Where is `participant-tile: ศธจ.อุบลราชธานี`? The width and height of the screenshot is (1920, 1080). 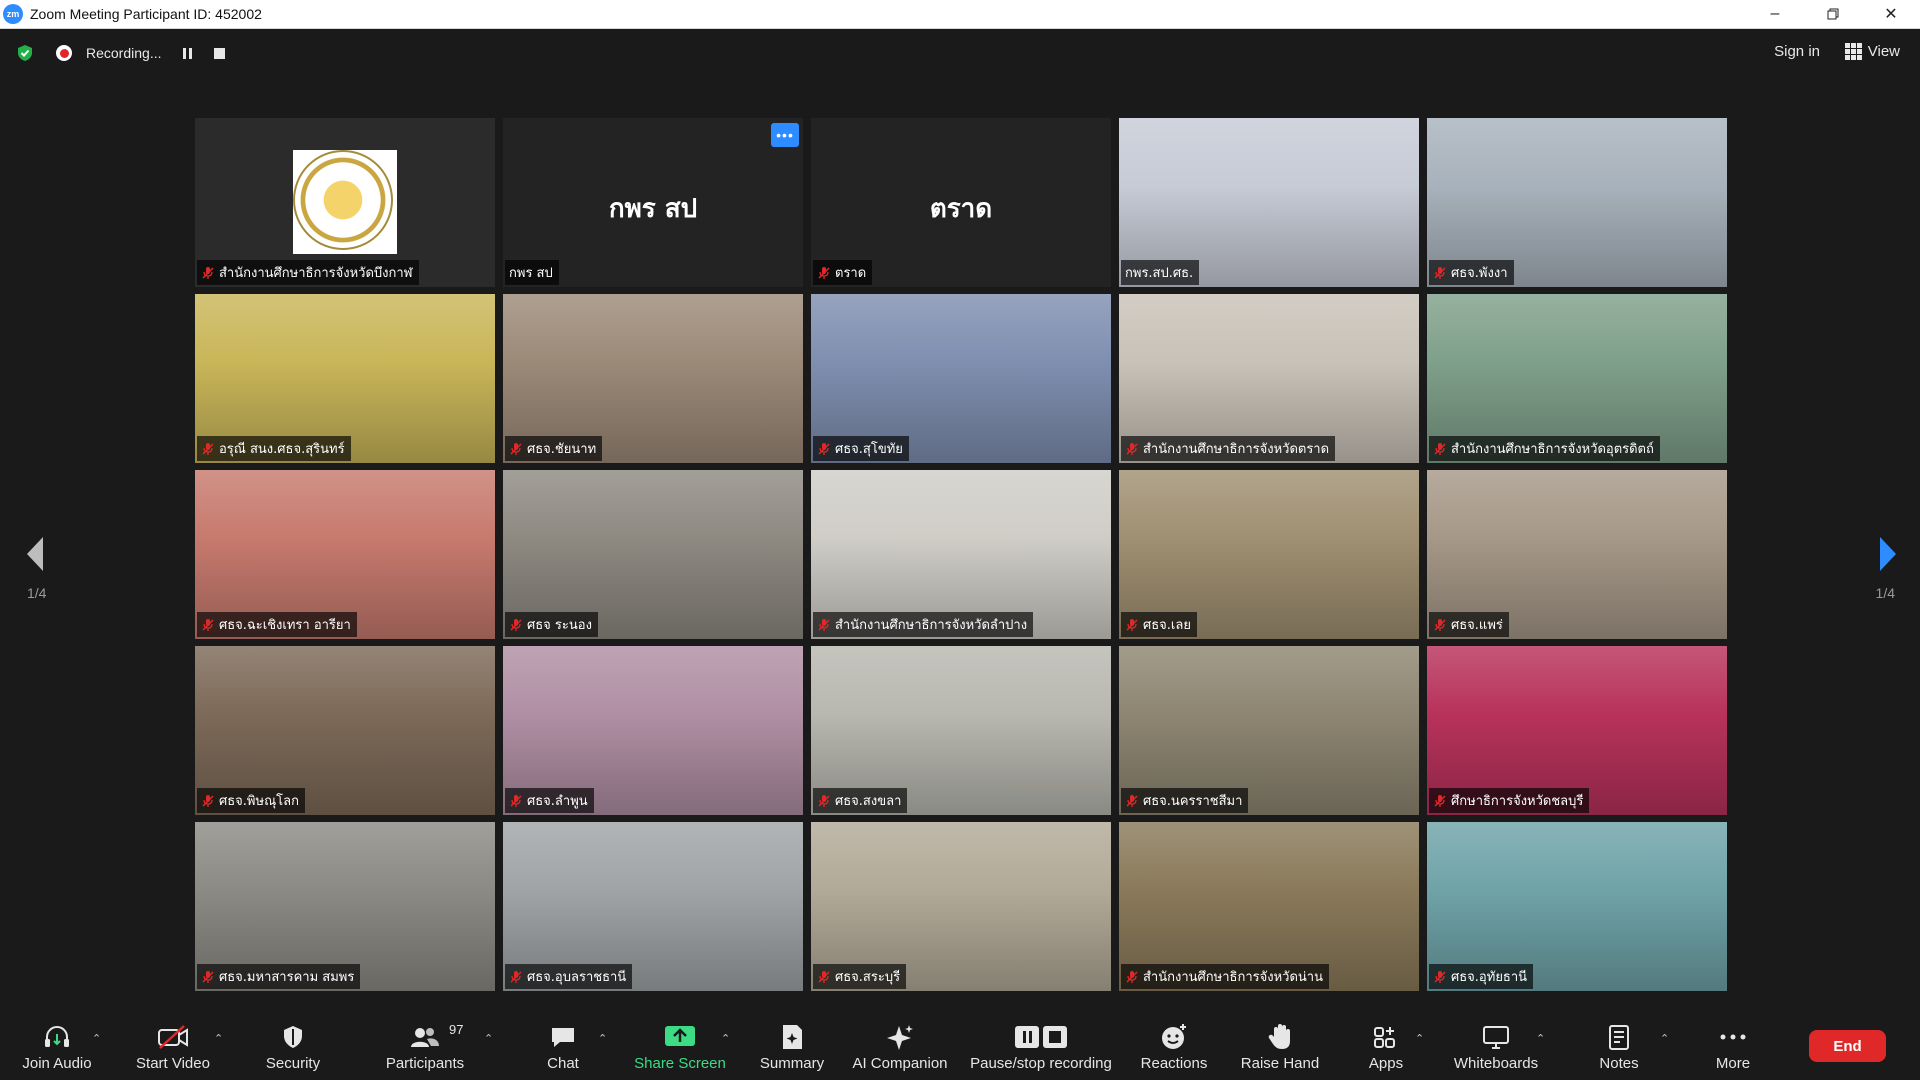 participant-tile: ศธจ.อุบลราชธานี is located at coordinates (653, 906).